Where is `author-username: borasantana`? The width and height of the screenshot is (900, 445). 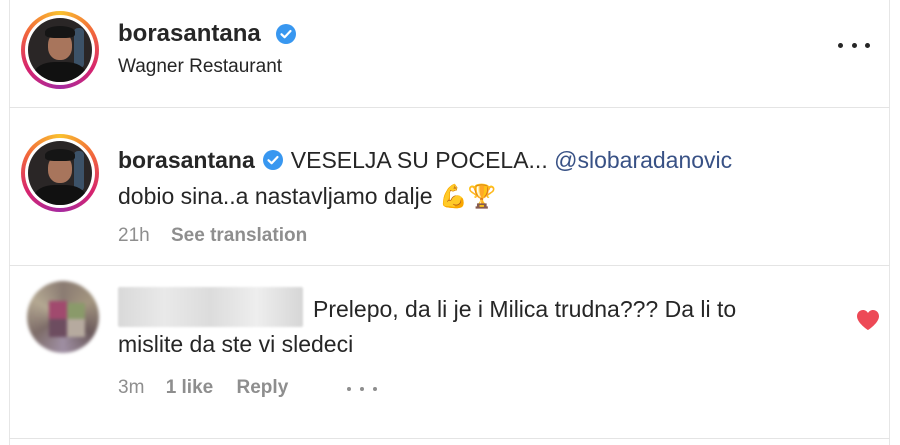 author-username: borasantana is located at coordinates (189, 34).